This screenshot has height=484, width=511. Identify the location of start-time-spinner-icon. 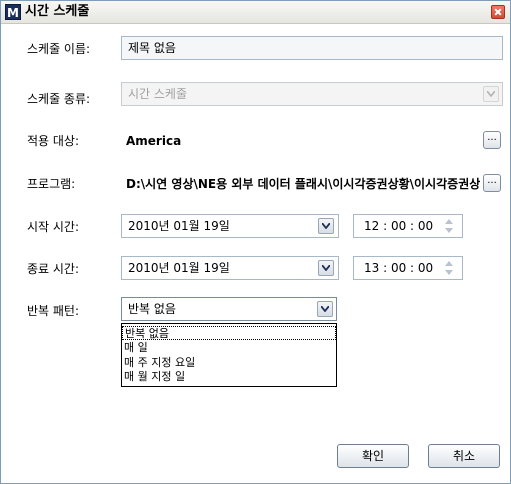
(449, 226).